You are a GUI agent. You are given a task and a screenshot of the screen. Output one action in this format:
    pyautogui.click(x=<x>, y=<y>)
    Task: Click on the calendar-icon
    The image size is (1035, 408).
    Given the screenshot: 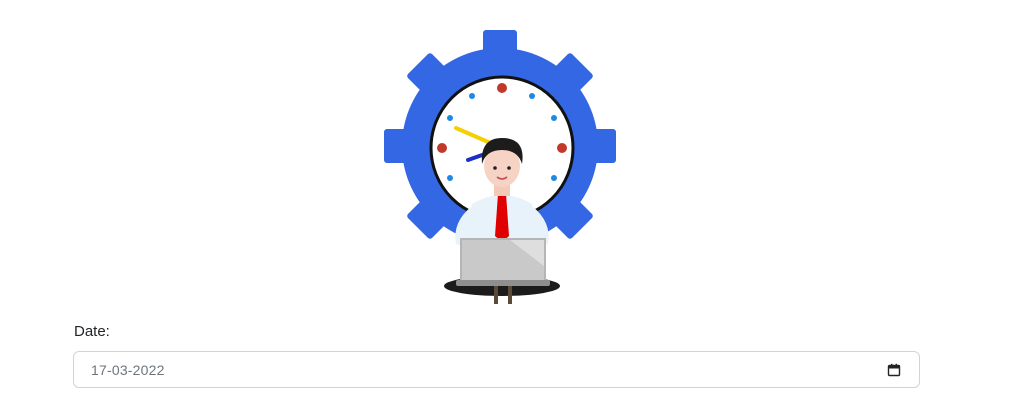 What is the action you would take?
    pyautogui.click(x=894, y=370)
    